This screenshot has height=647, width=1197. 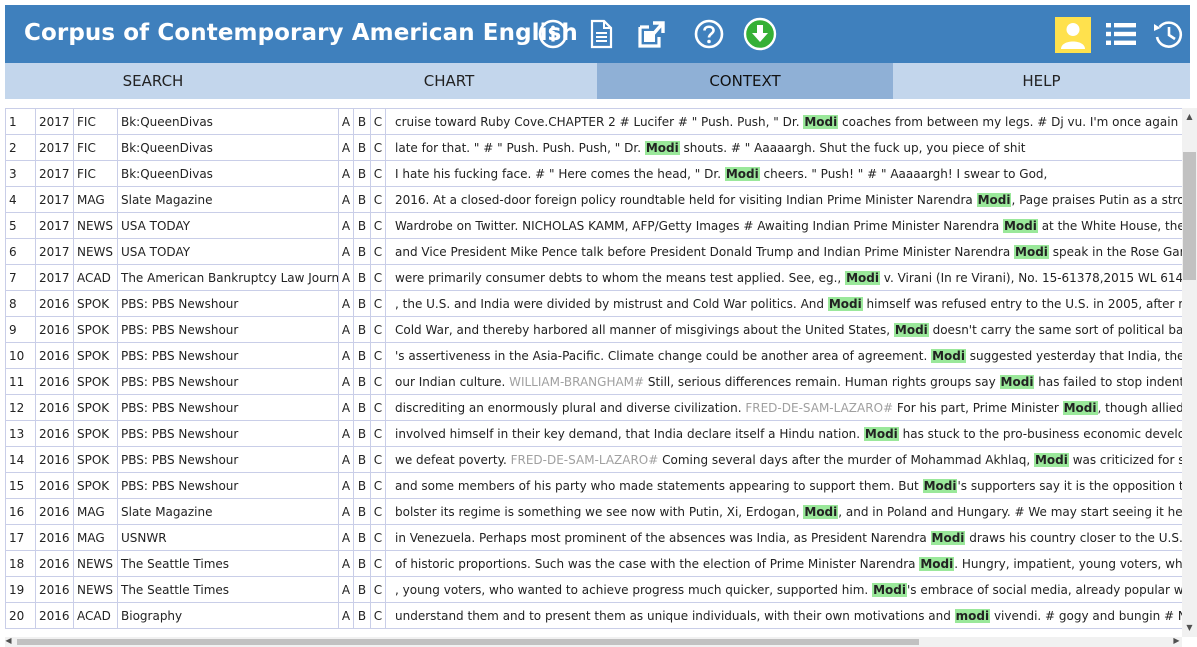 What do you see at coordinates (228, 277) in the screenshot?
I see `source-cell: The American Bankruptcy Law Journal` at bounding box center [228, 277].